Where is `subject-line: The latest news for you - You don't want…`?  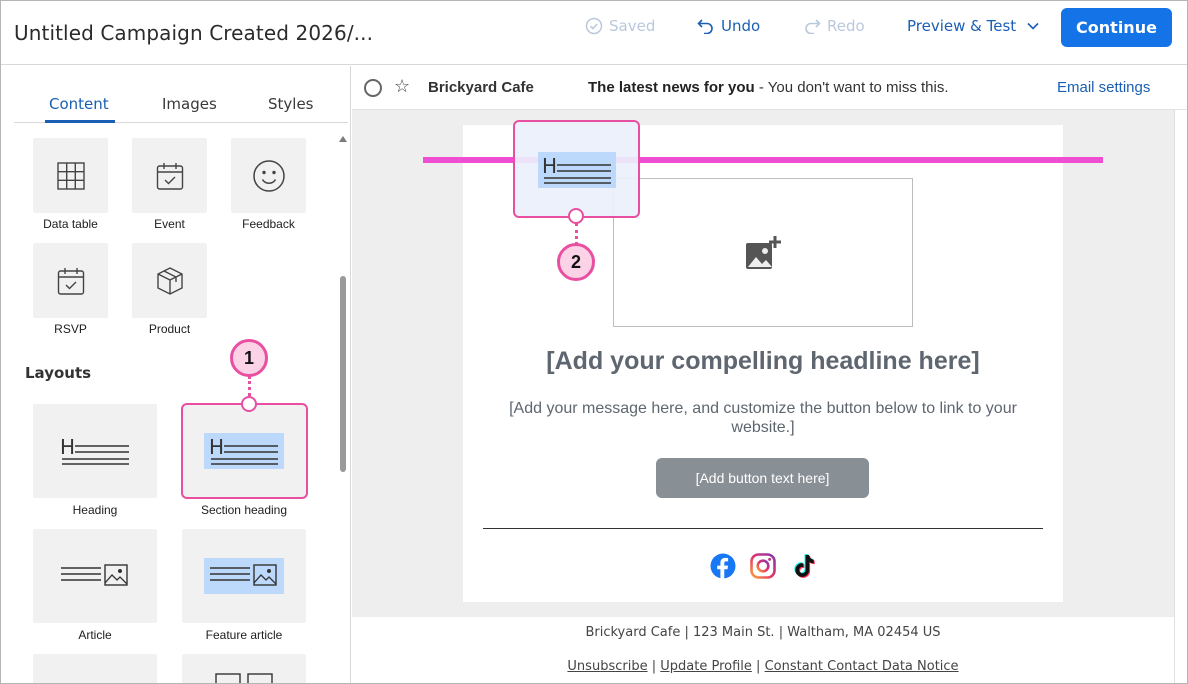 subject-line: The latest news for you - You don't want… is located at coordinates (768, 87).